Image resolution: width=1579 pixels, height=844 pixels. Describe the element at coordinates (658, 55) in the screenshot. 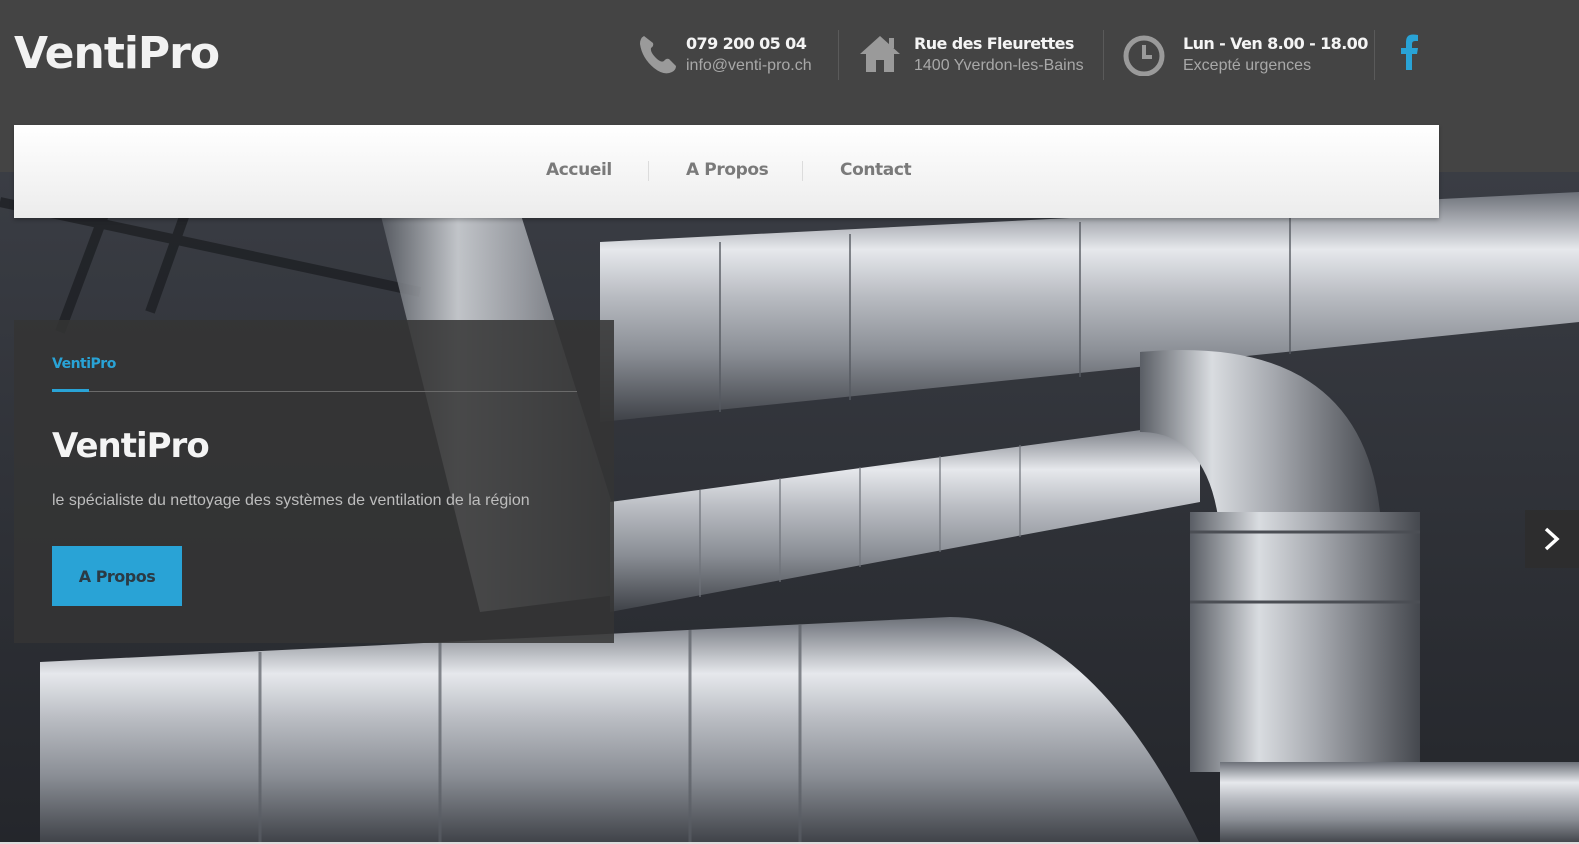

I see `phone-icon` at that location.